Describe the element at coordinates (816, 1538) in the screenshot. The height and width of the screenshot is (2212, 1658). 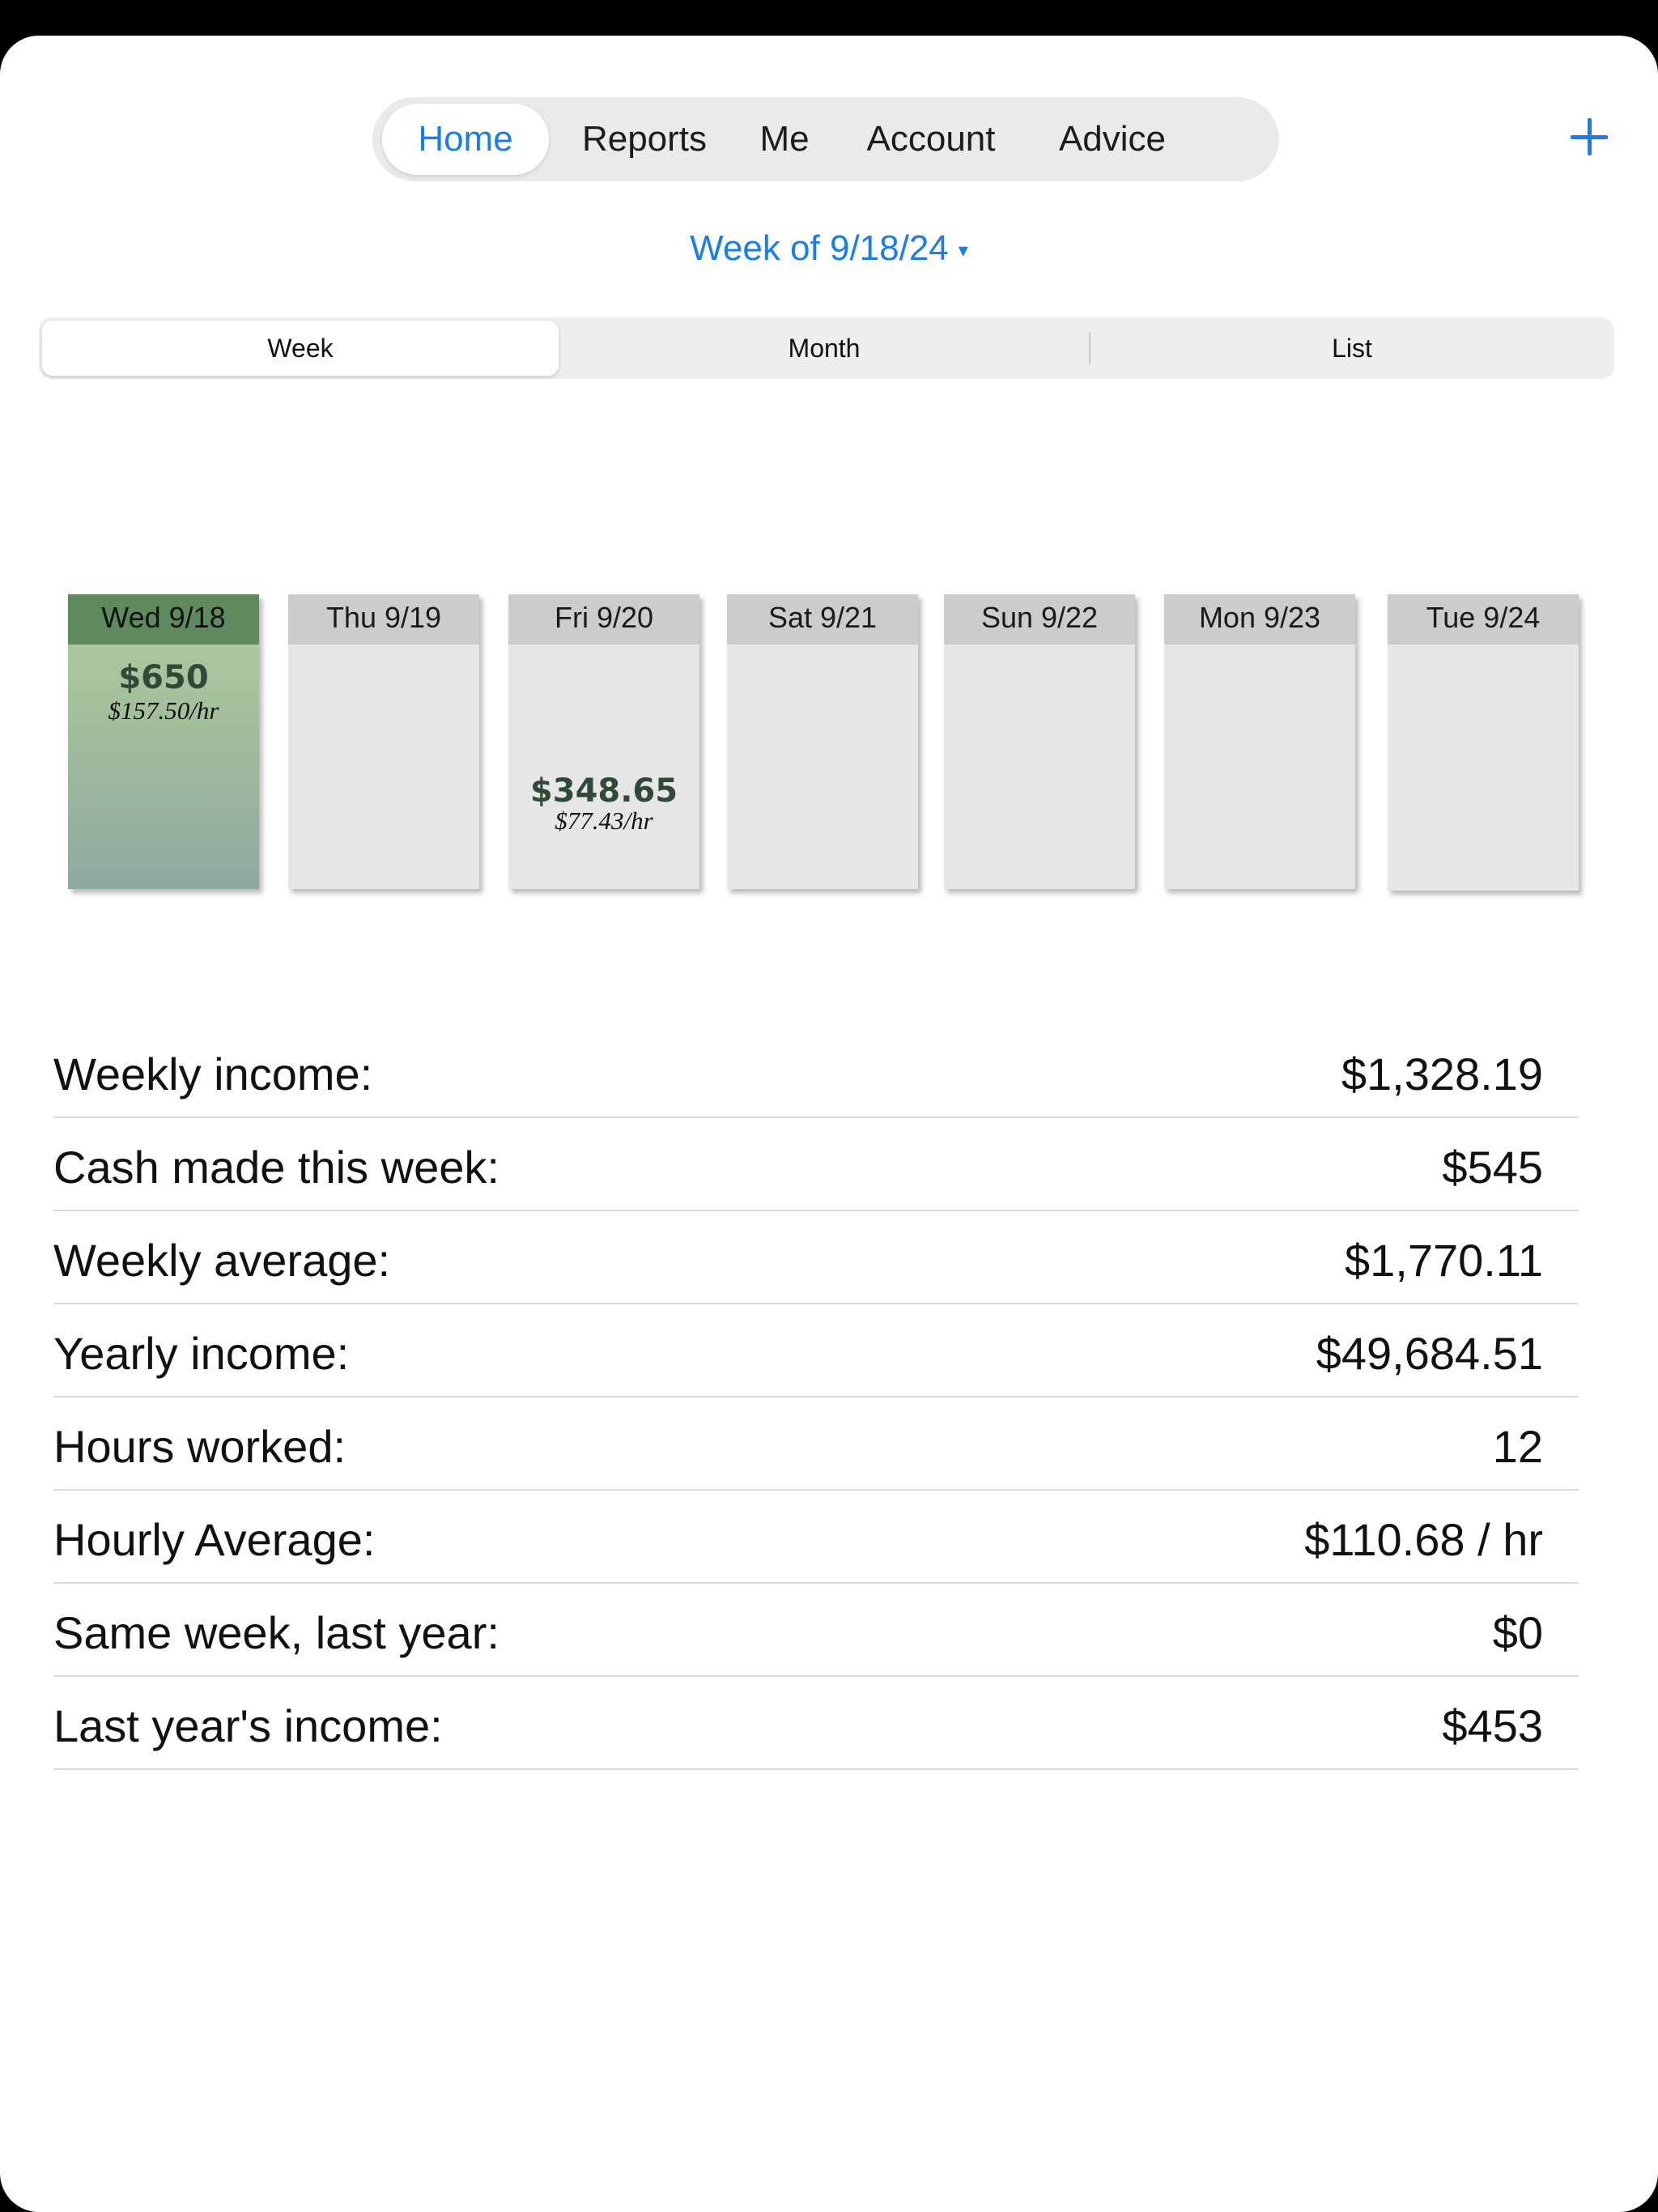
I see `stat-row-hourly-average: Hourly Average: $110.68 / hr` at that location.